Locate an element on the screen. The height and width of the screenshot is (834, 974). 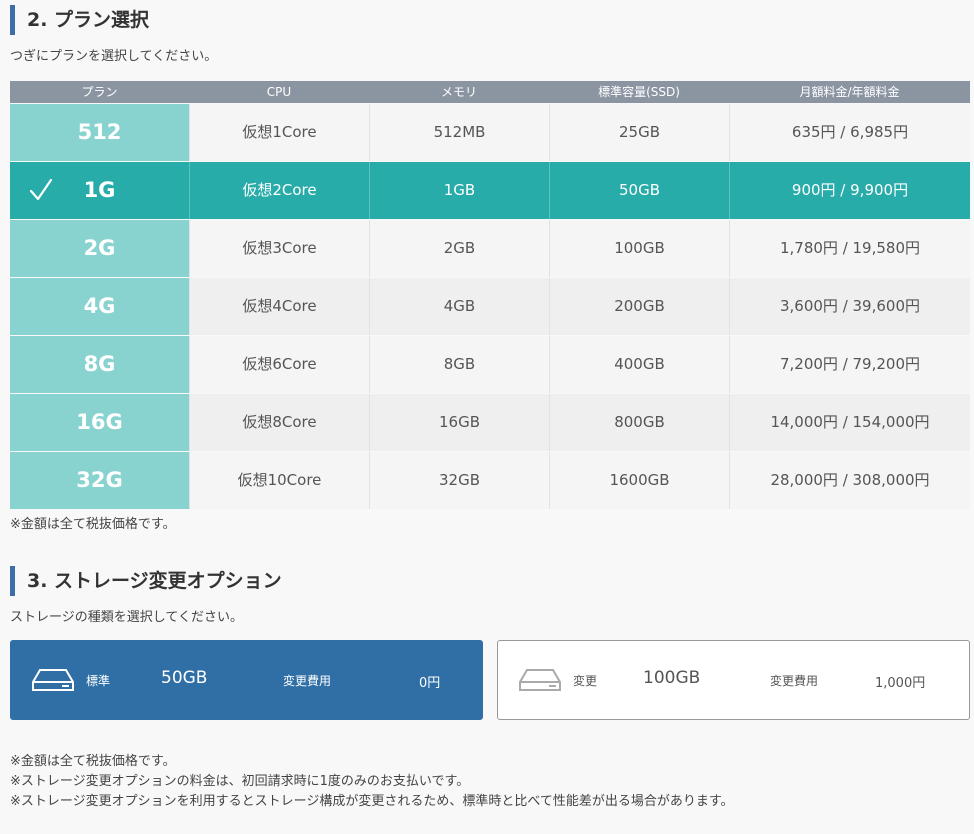
plan-storage: 50GB is located at coordinates (639, 190).